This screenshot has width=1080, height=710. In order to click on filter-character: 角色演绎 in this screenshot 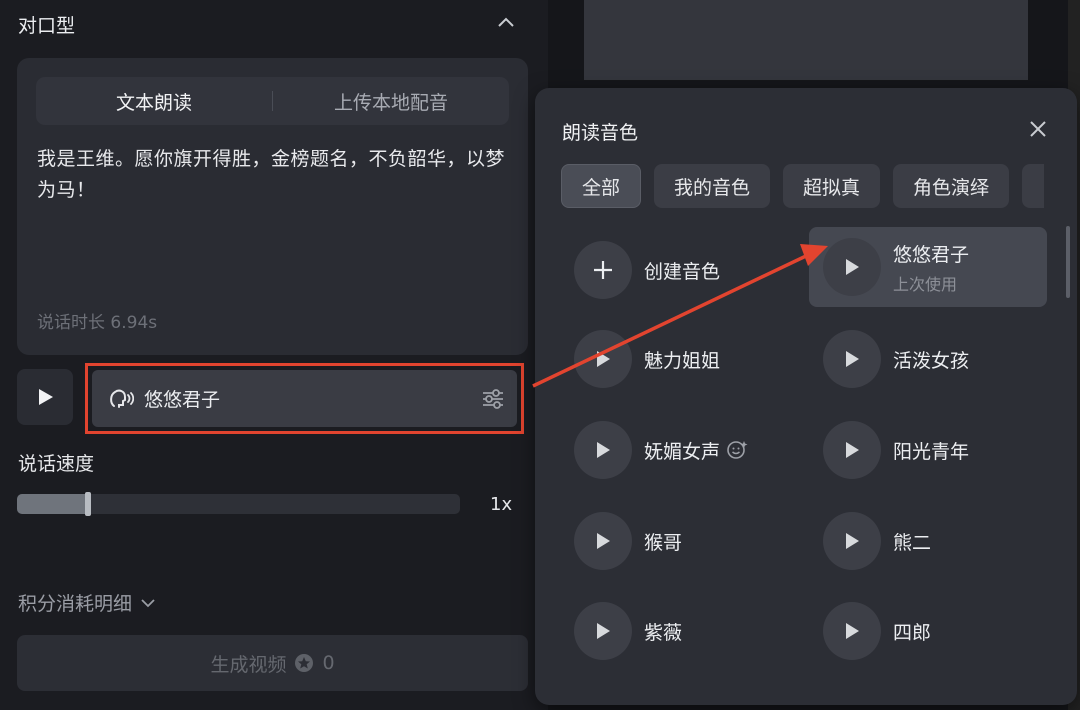, I will do `click(951, 186)`.